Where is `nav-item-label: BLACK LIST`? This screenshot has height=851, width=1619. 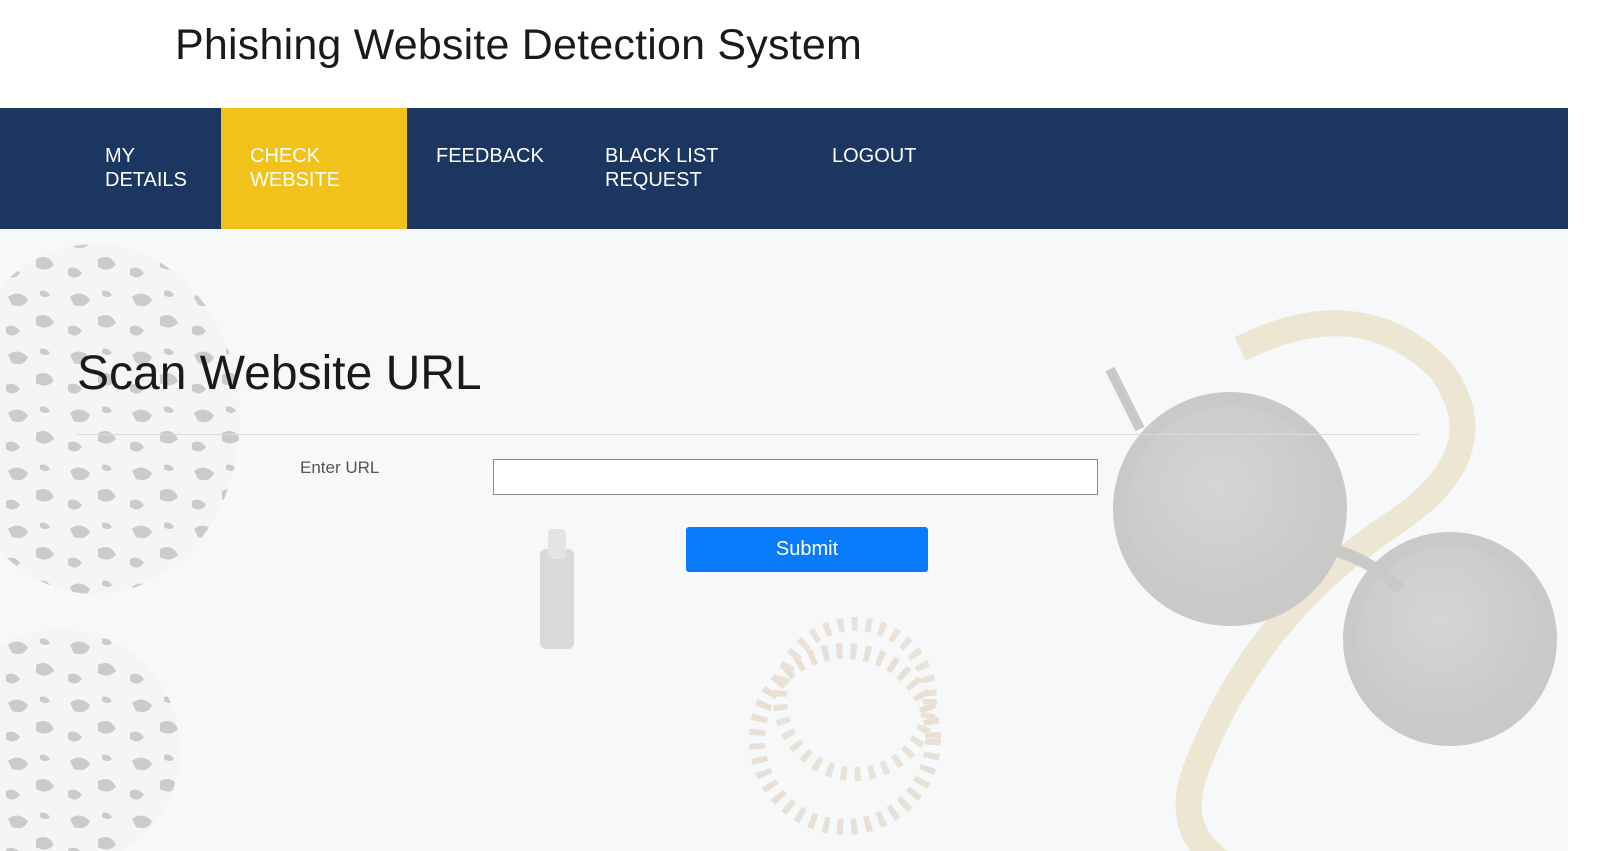 nav-item-label: BLACK LIST is located at coordinates (662, 156).